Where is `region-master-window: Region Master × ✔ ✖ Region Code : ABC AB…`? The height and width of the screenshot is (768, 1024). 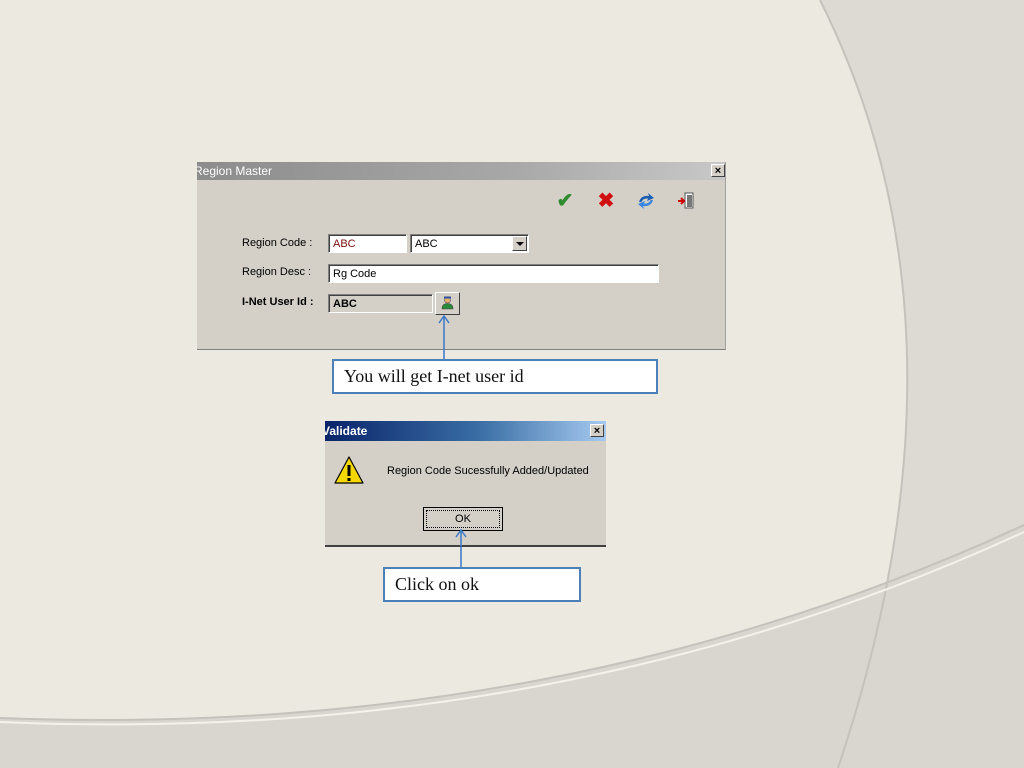 region-master-window: Region Master × ✔ ✖ Region Code : ABC AB… is located at coordinates (461, 256).